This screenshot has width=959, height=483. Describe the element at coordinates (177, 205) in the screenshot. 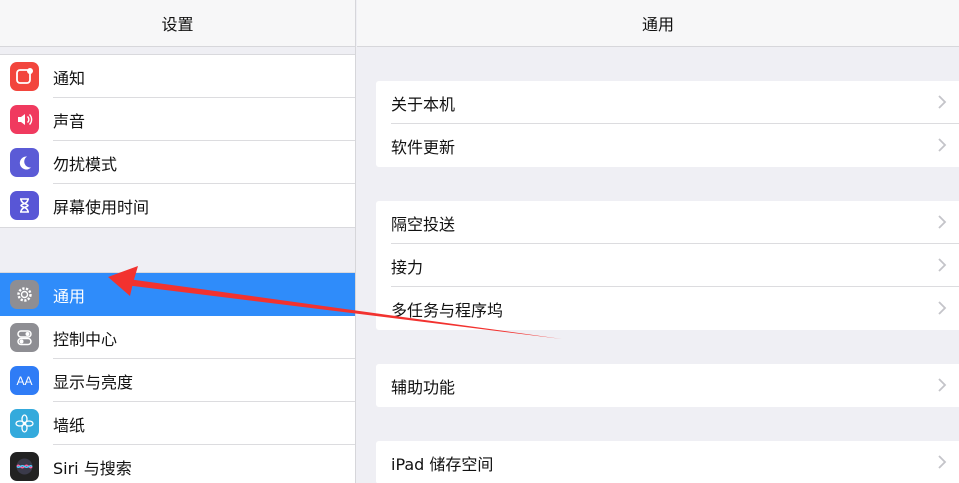

I see `sidebar-item-screen-time: 屏幕使用时间` at that location.